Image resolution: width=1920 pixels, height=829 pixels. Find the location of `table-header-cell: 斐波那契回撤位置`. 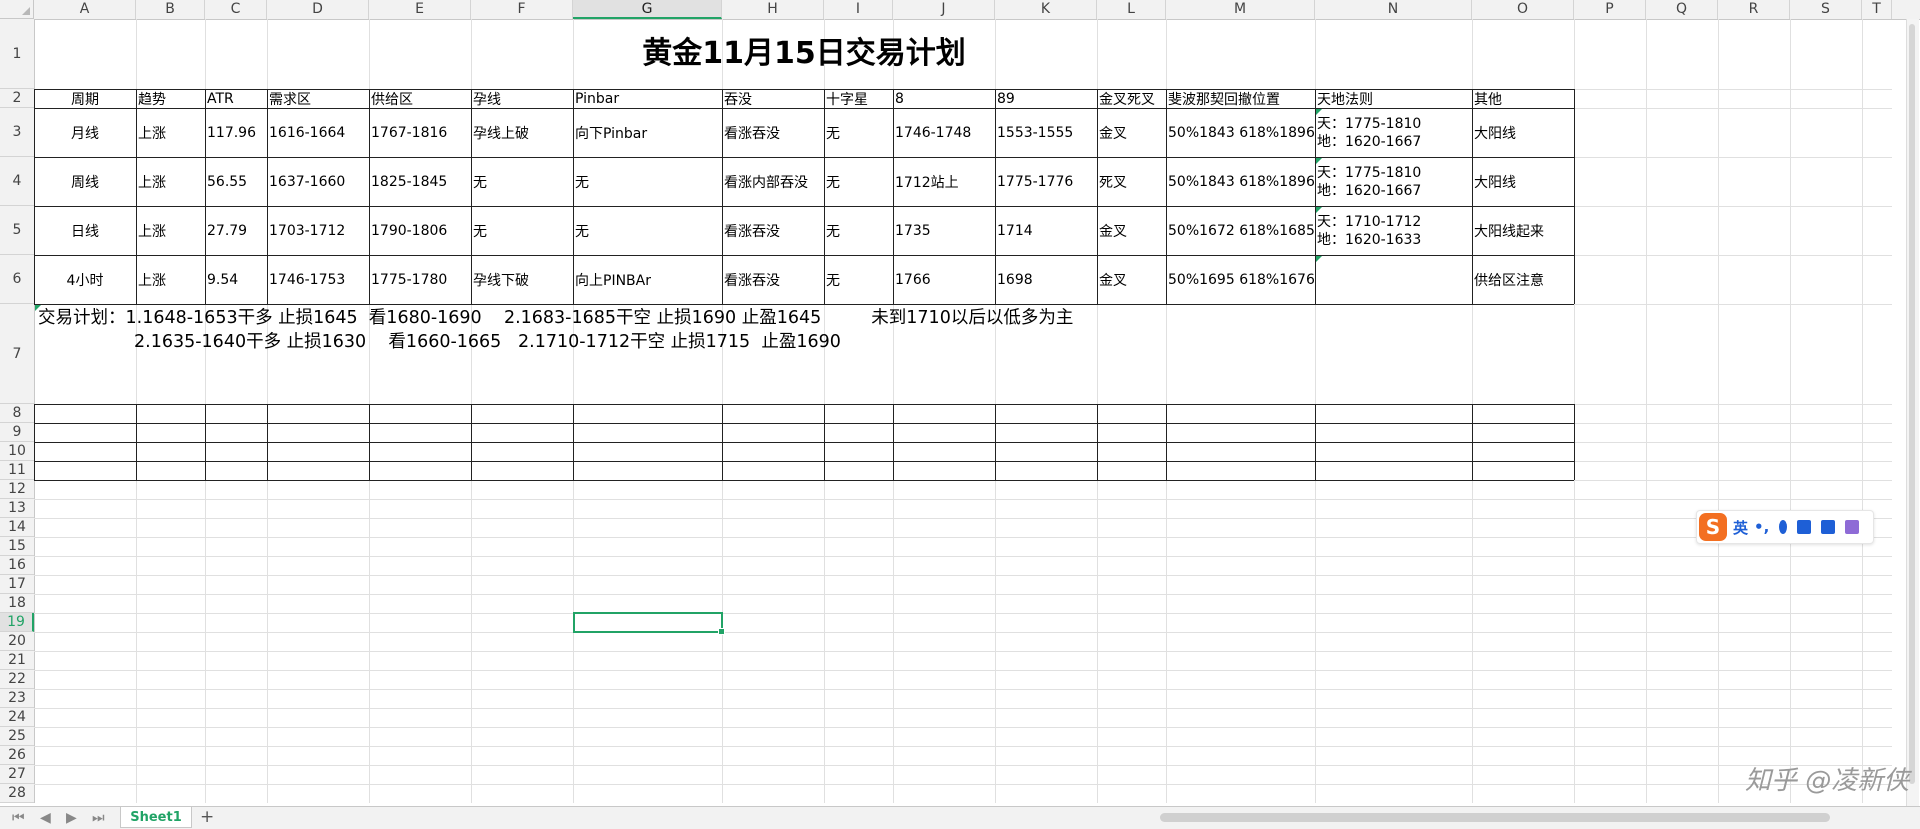

table-header-cell: 斐波那契回撤位置 is located at coordinates (1240, 98).